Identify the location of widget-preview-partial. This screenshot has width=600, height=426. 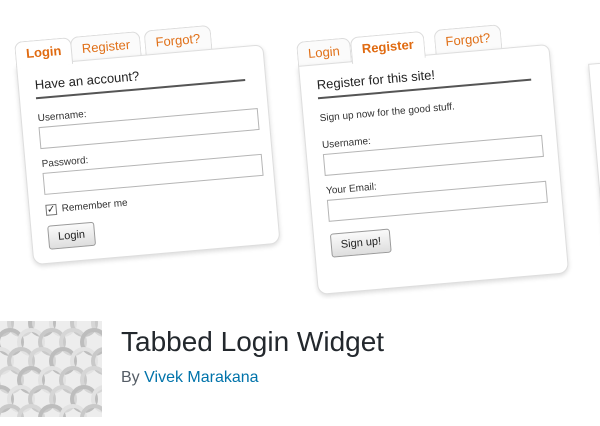
(593, 149).